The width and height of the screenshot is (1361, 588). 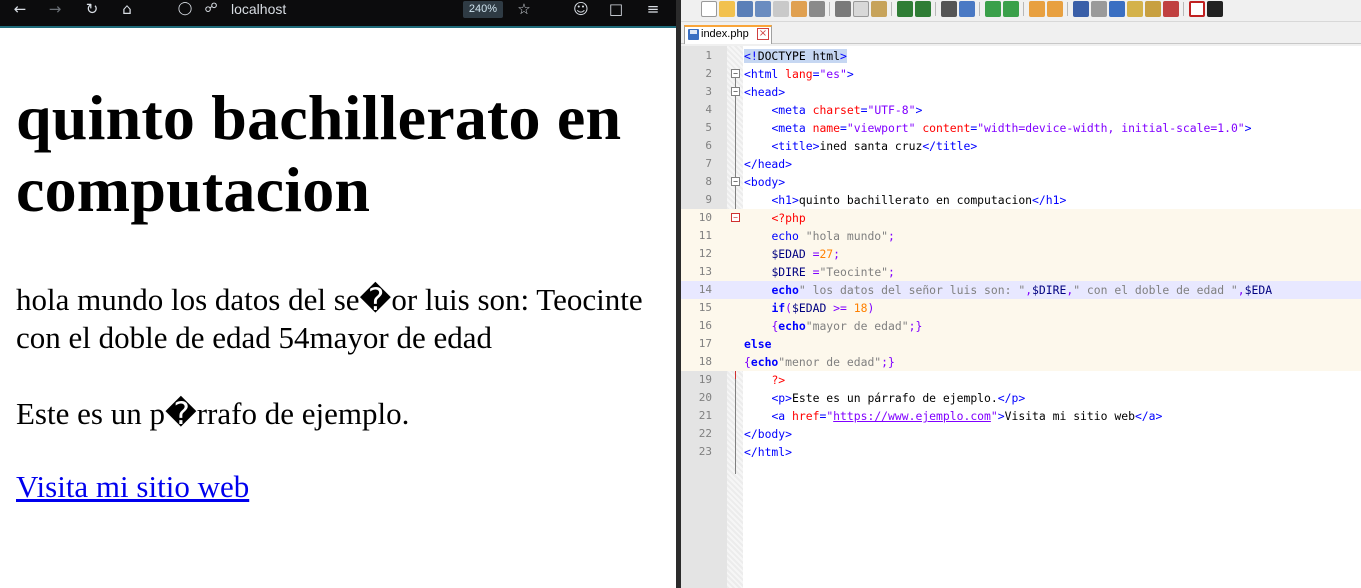 What do you see at coordinates (705, 379) in the screenshot?
I see `line-number: 19` at bounding box center [705, 379].